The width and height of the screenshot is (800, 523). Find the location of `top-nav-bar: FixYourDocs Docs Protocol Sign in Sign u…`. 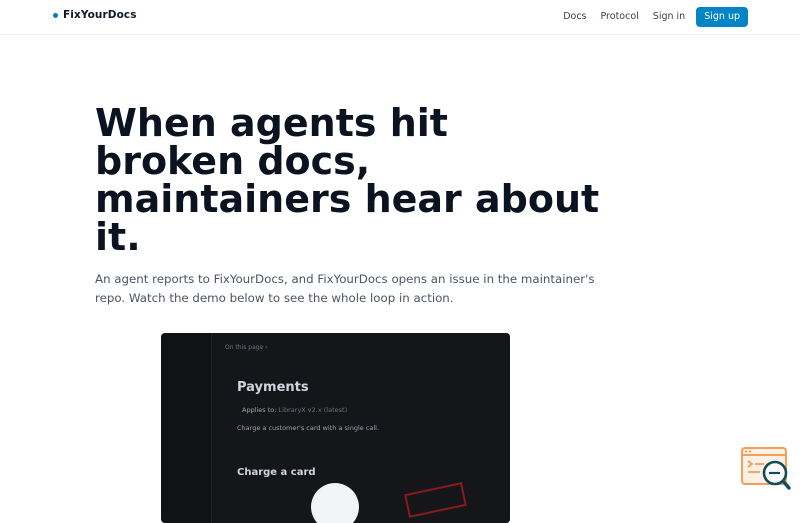

top-nav-bar: FixYourDocs Docs Protocol Sign in Sign u… is located at coordinates (400, 17).